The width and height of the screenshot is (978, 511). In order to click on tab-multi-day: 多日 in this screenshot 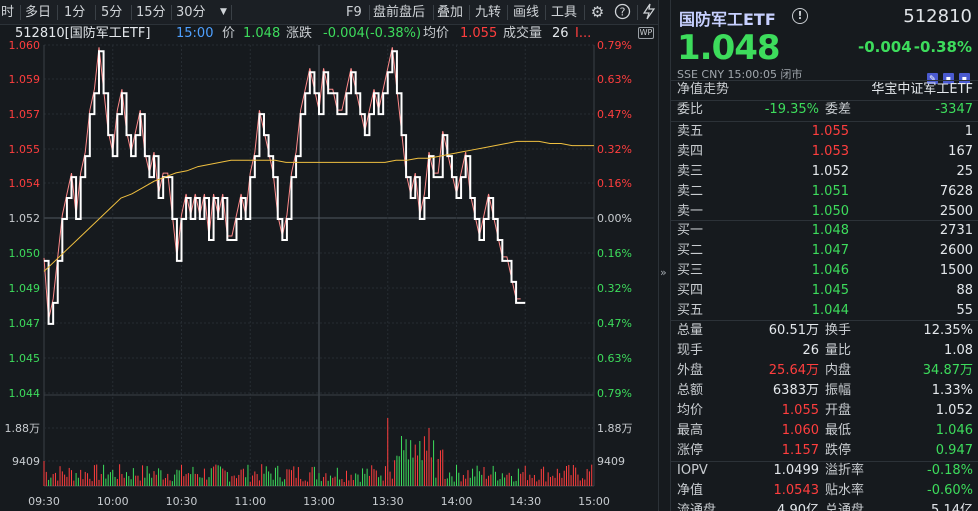, I will do `click(38, 12)`.